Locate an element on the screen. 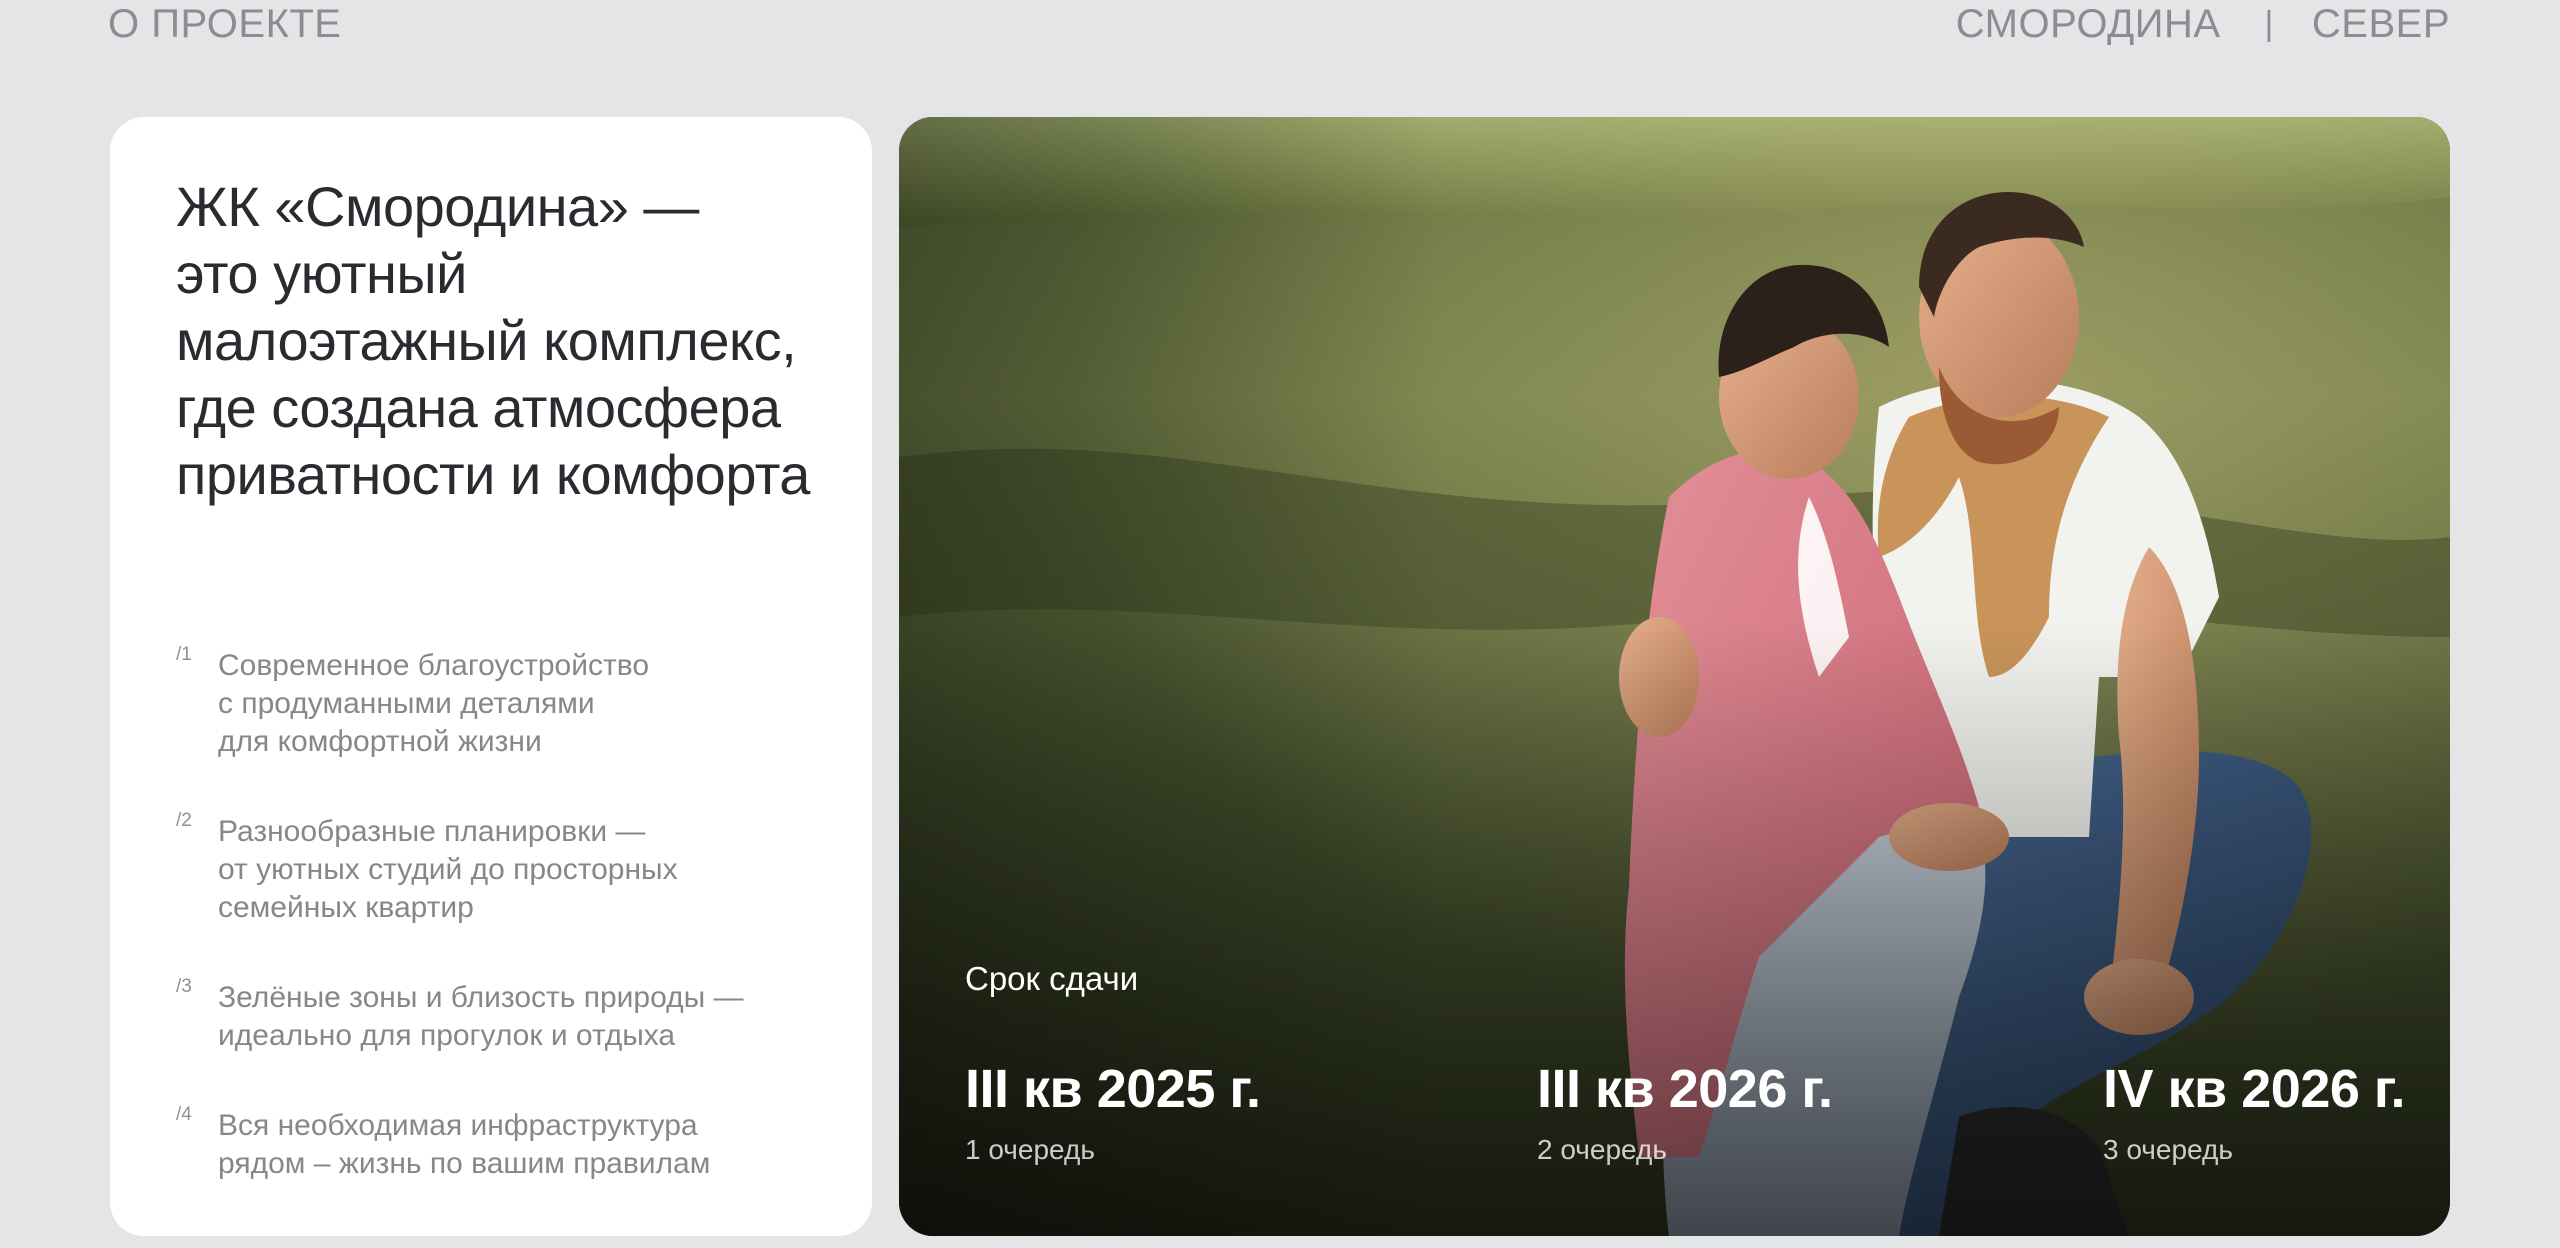 The width and height of the screenshot is (2560, 1248). project-nav: СМОРОДИНА | СЕВЕР is located at coordinates (2203, 24).